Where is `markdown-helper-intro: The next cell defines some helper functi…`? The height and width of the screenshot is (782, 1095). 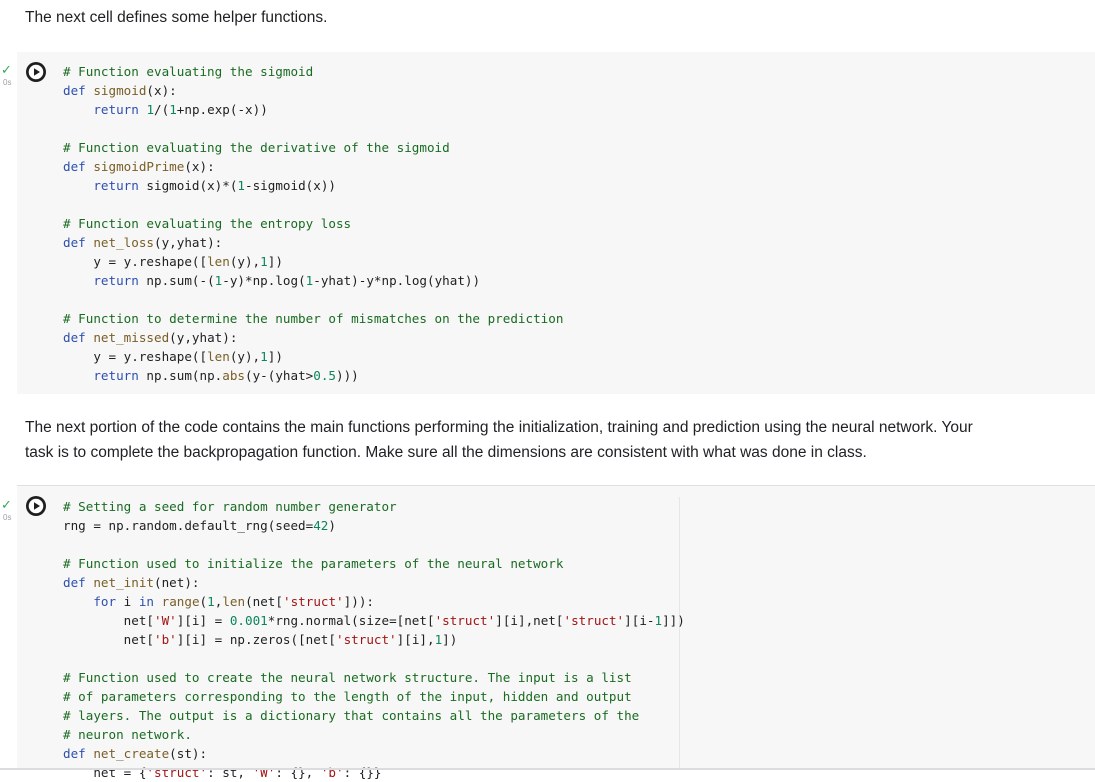 markdown-helper-intro: The next cell defines some helper functi… is located at coordinates (176, 17).